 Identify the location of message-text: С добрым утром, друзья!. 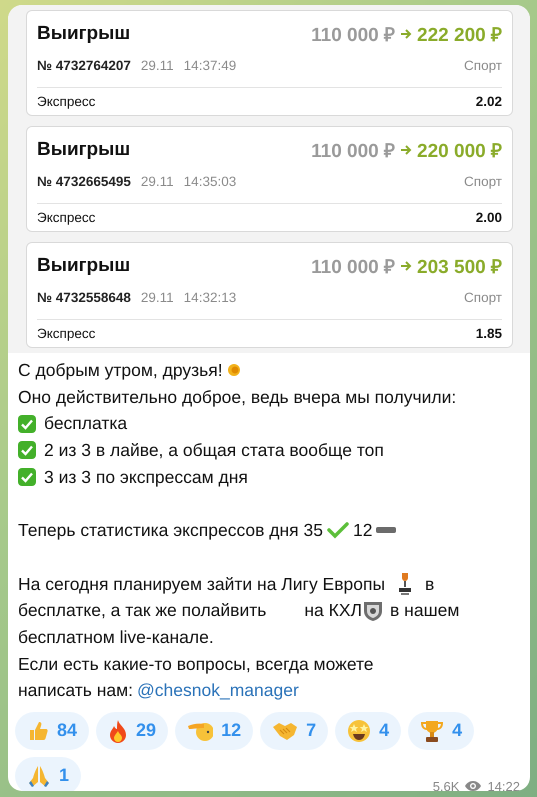
(120, 370).